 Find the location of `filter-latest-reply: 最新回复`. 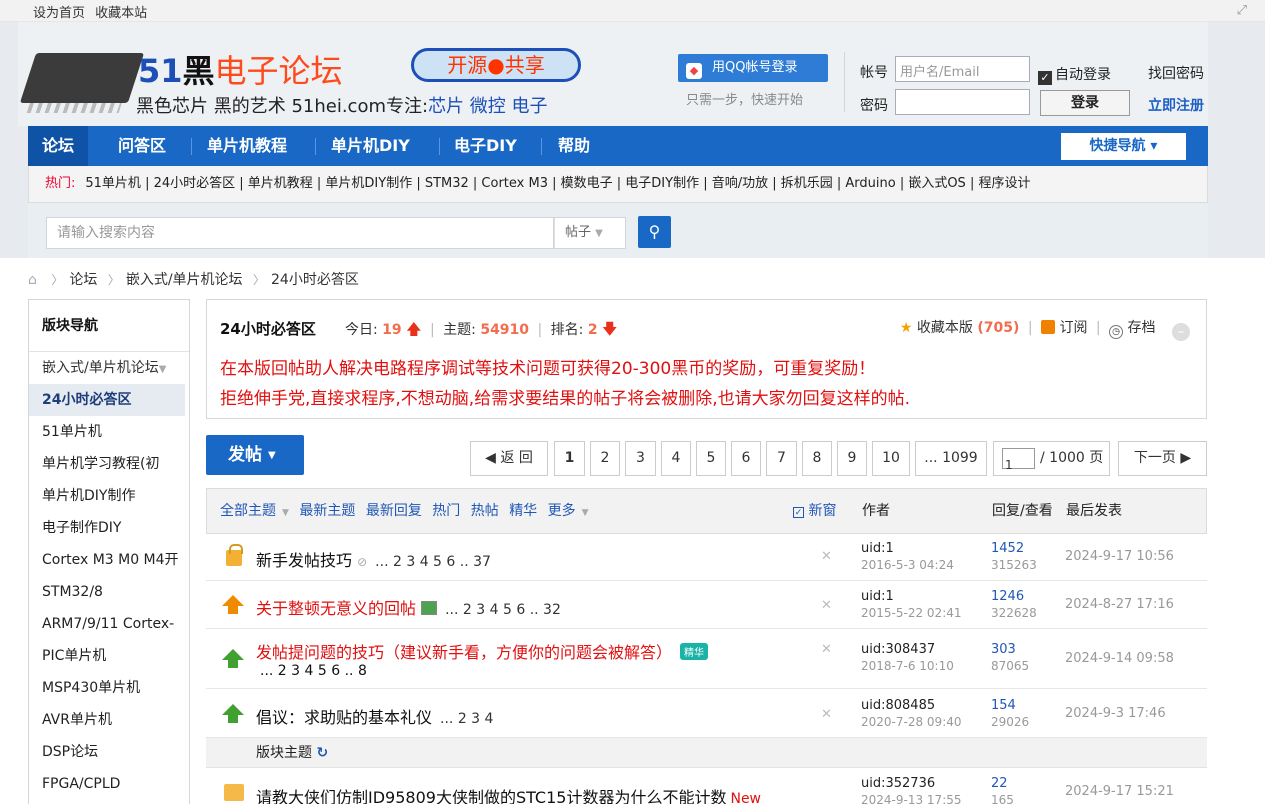

filter-latest-reply: 最新回复 is located at coordinates (394, 511).